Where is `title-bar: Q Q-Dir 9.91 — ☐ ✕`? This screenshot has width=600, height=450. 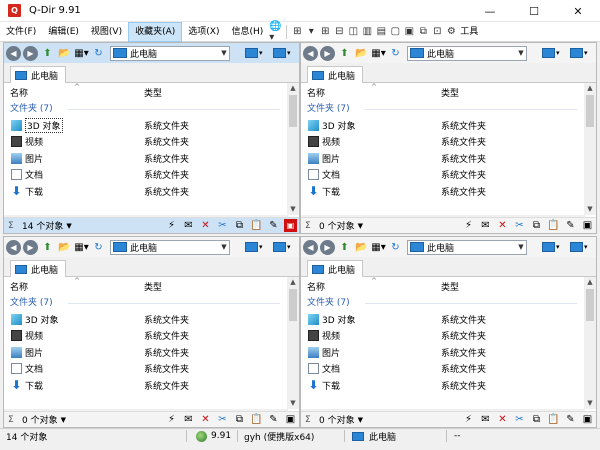 title-bar: Q Q-Dir 9.91 — ☐ ✕ is located at coordinates (300, 11).